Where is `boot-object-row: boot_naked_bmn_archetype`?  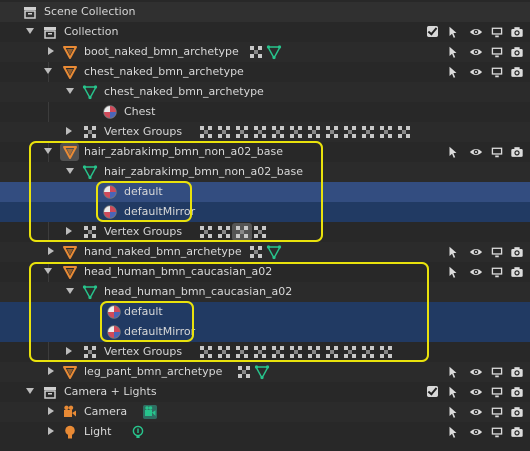 boot-object-row: boot_naked_bmn_archetype is located at coordinates (265, 52).